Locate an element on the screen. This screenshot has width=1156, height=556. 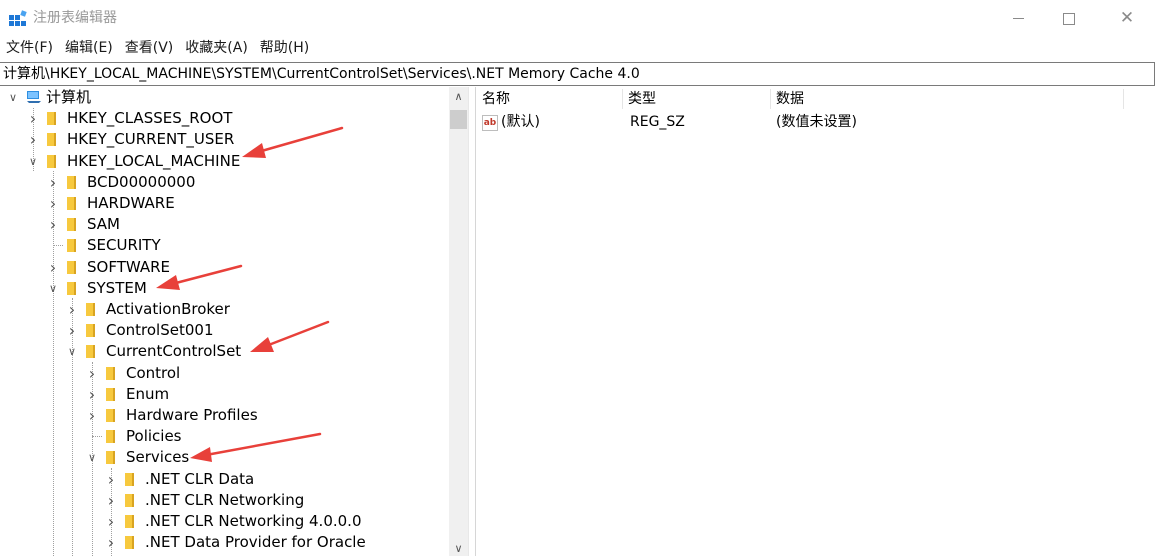
computer-icon is located at coordinates (34, 97).